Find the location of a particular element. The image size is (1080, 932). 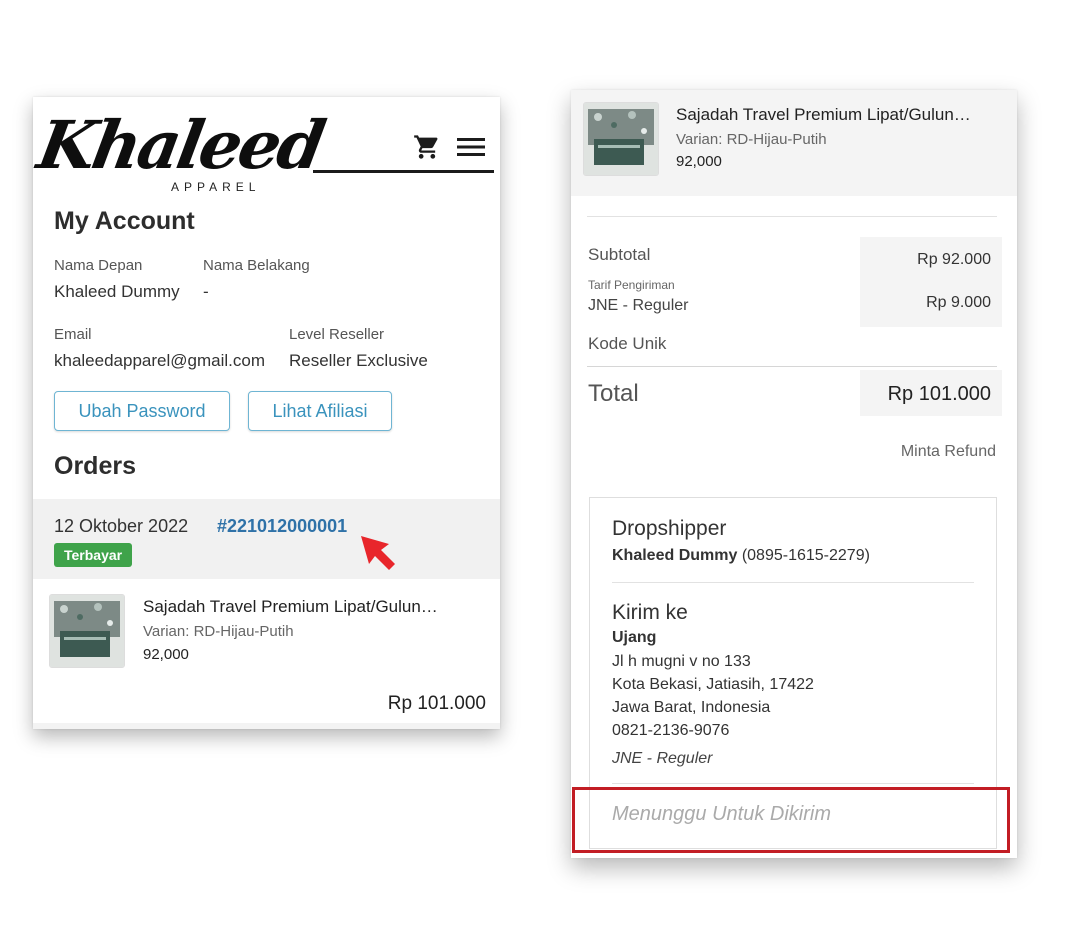

address-line-1: Jl h mugni v no 133 is located at coordinates (681, 661).